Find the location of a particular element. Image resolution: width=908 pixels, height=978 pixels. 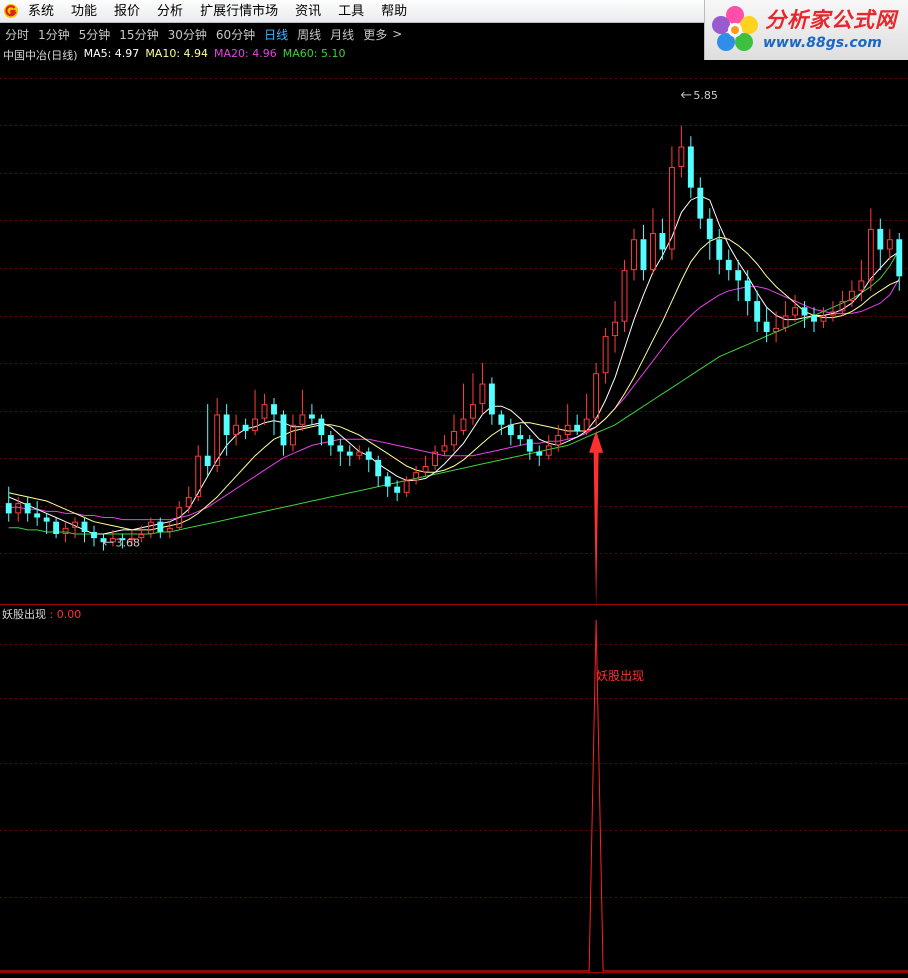

tab-30min: 30分钟 is located at coordinates (187, 34).